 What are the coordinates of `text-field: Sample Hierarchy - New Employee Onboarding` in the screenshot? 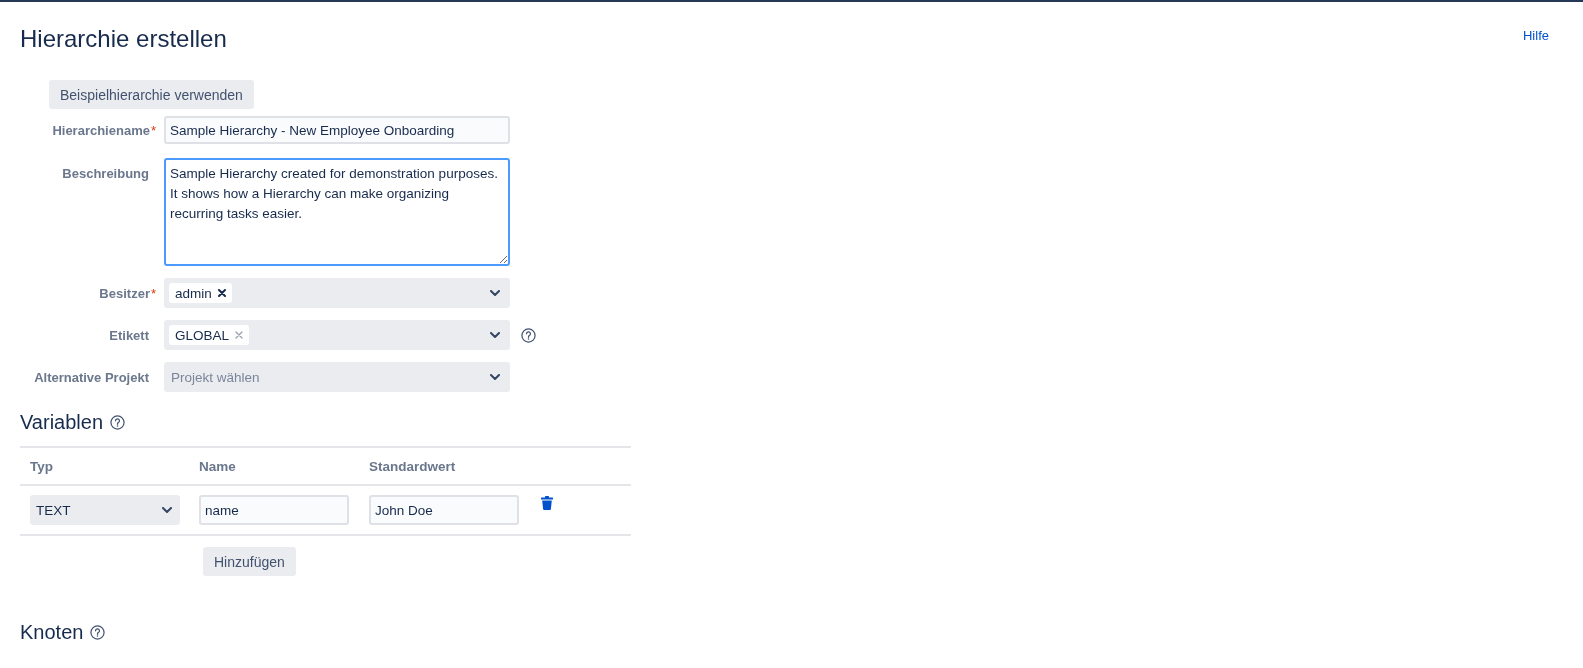 It's located at (337, 130).